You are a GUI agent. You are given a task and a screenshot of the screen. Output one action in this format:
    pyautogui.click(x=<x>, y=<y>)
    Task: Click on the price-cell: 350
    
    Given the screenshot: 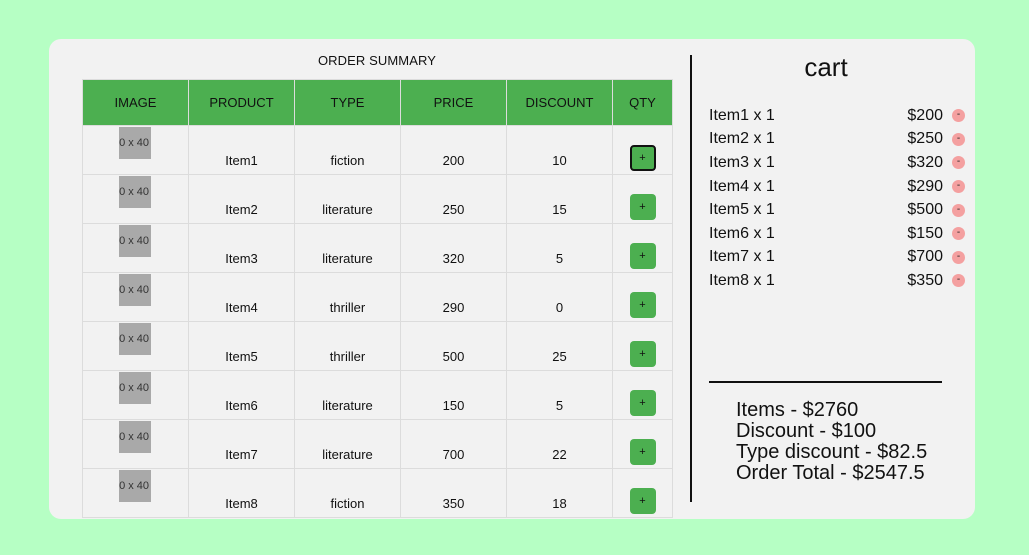 What is the action you would take?
    pyautogui.click(x=453, y=493)
    